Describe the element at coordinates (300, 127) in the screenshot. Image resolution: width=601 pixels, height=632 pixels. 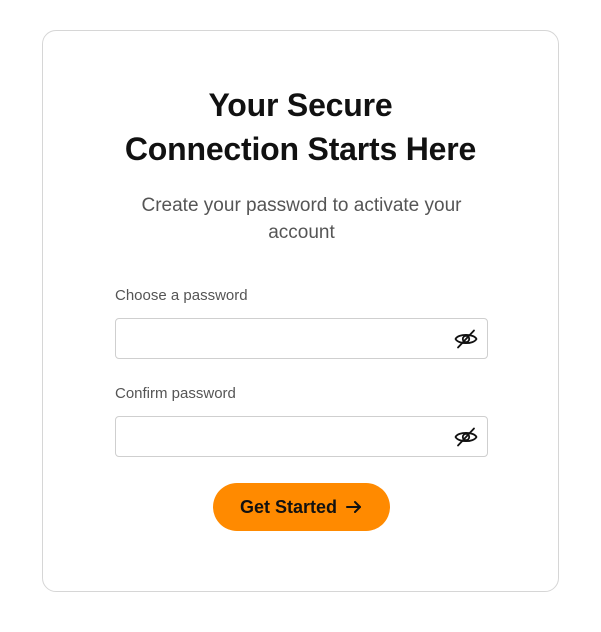
I see `page-title: Your Secure Connection Starts Here` at that location.